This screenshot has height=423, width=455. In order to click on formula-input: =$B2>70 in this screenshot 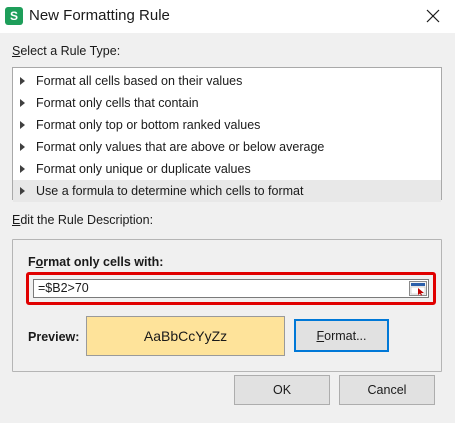, I will do `click(231, 288)`.